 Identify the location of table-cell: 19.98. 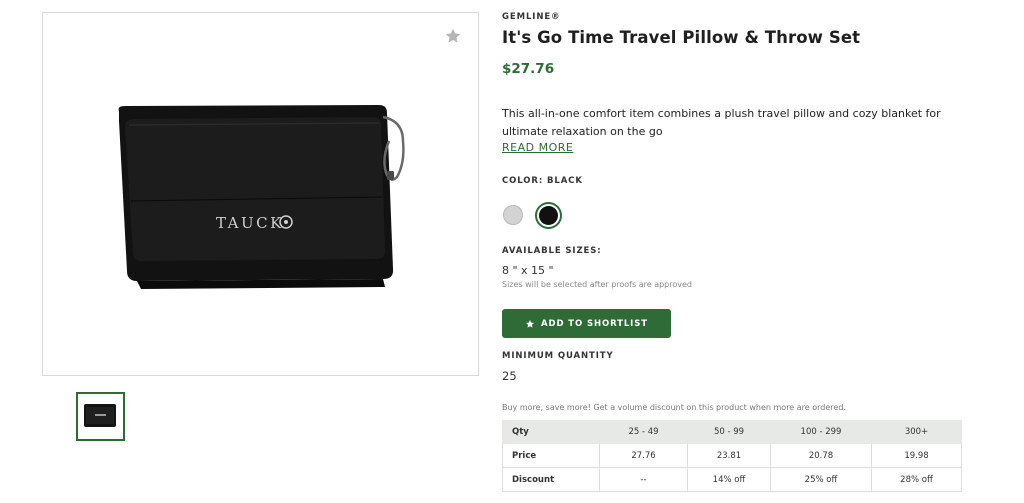
(916, 455).